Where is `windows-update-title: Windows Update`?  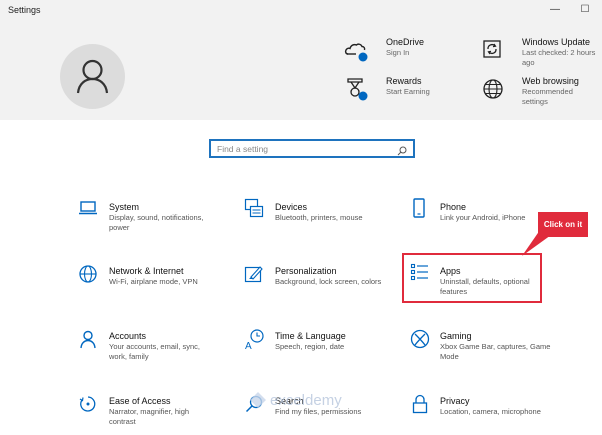
windows-update-title: Windows Update is located at coordinates (556, 42).